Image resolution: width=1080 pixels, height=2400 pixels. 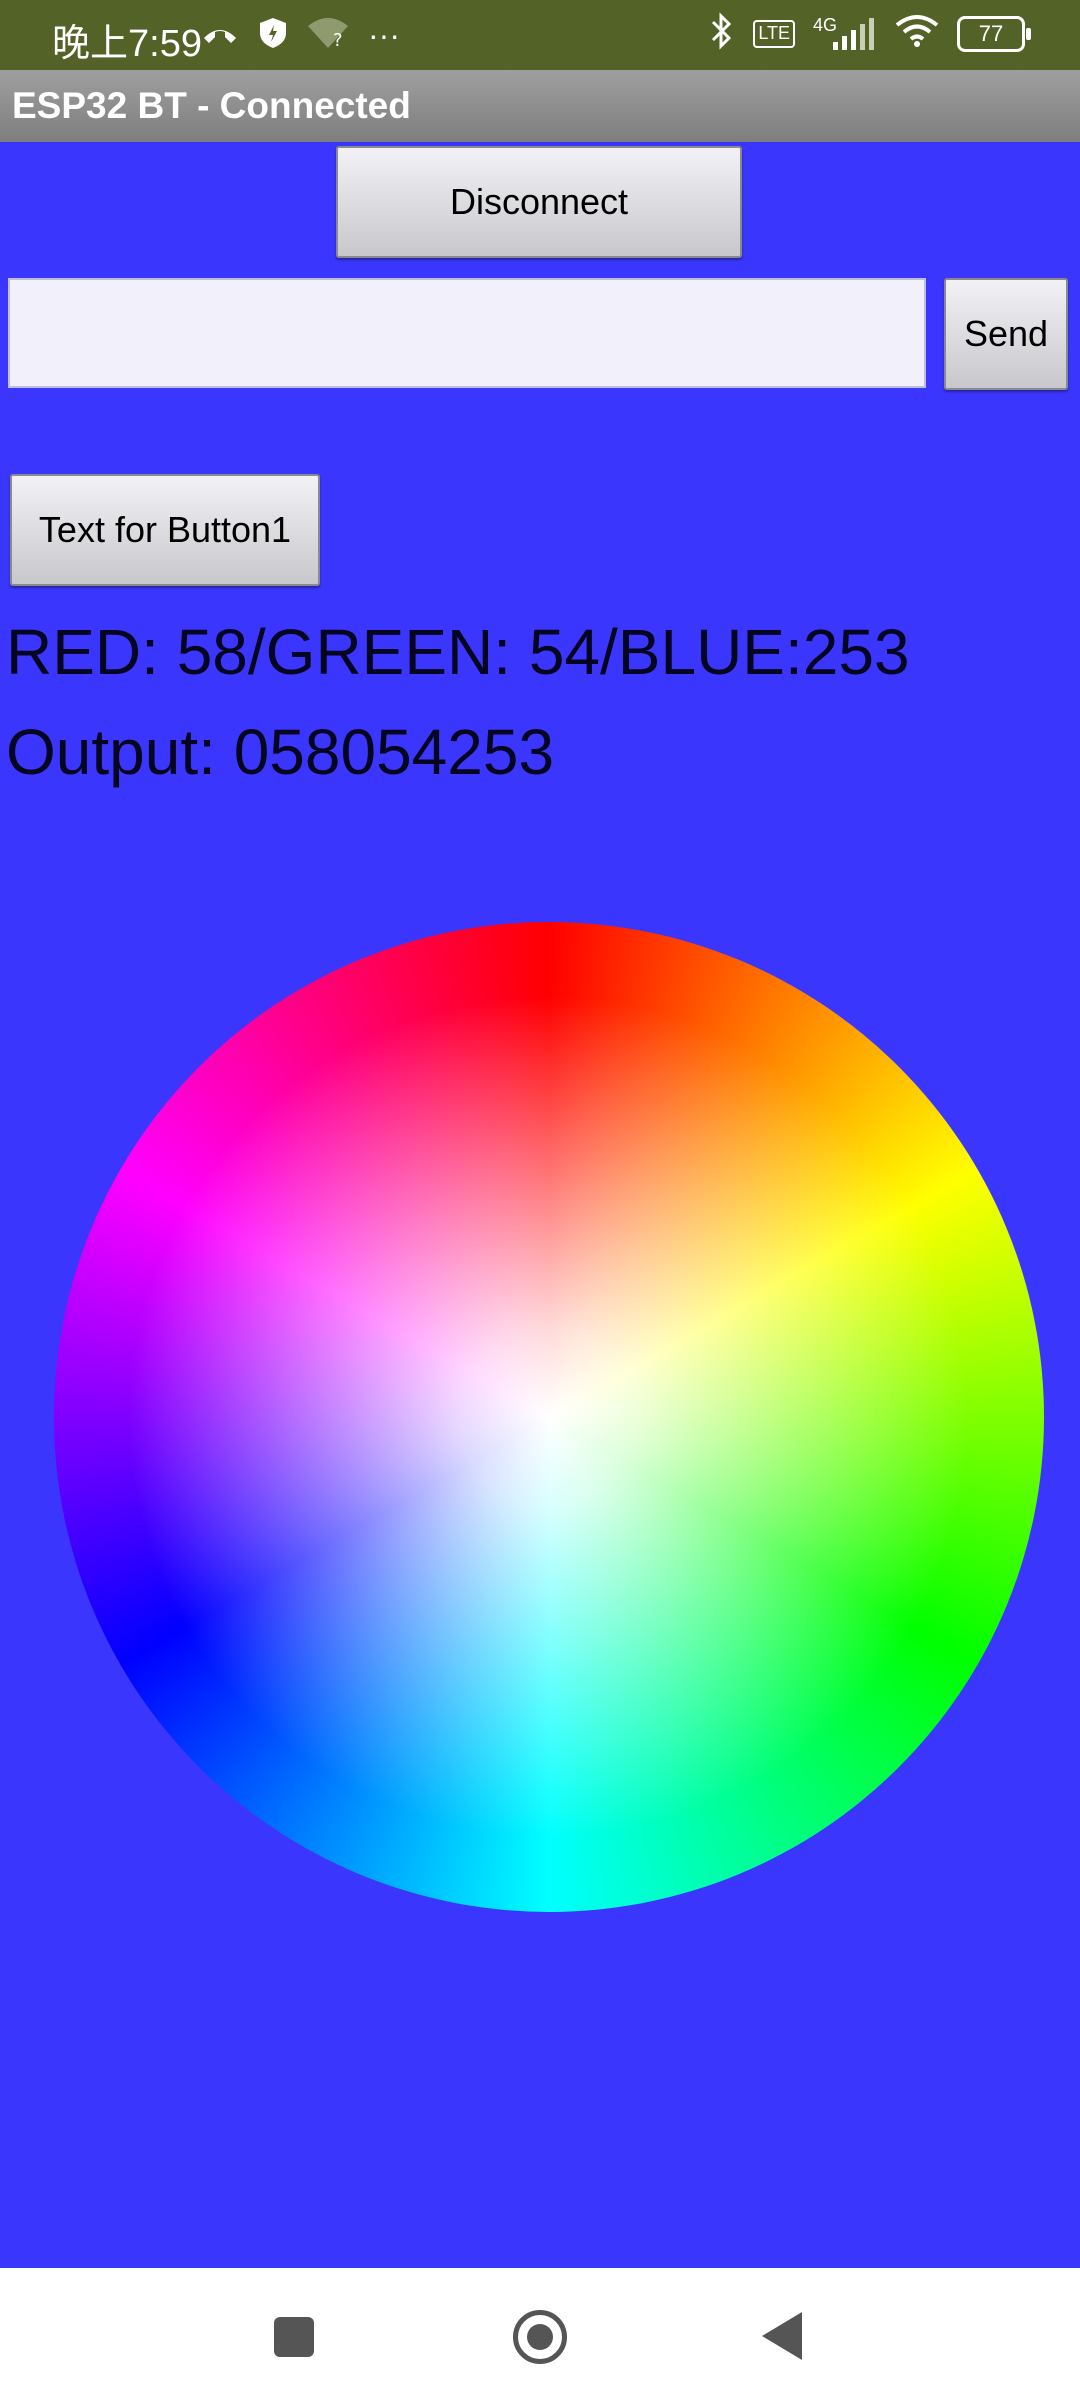 What do you see at coordinates (722, 33) in the screenshot?
I see `bluetooth-icon` at bounding box center [722, 33].